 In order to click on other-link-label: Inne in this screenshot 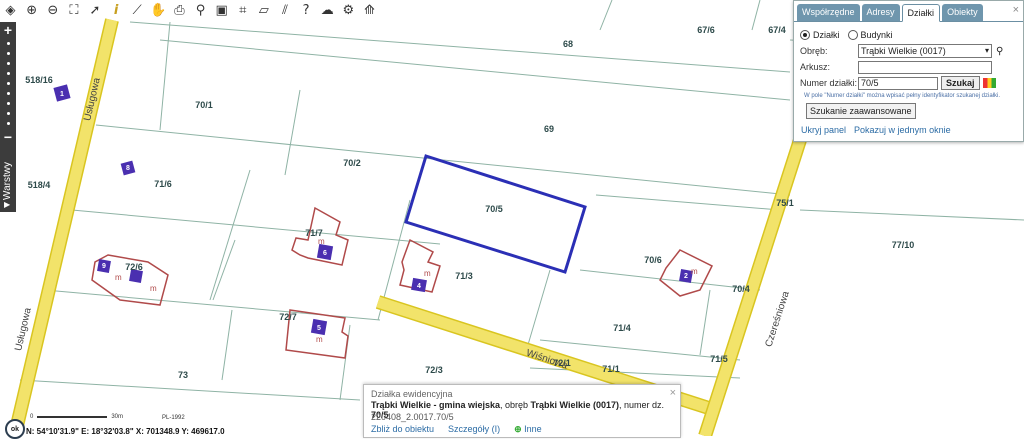, I will do `click(533, 429)`.